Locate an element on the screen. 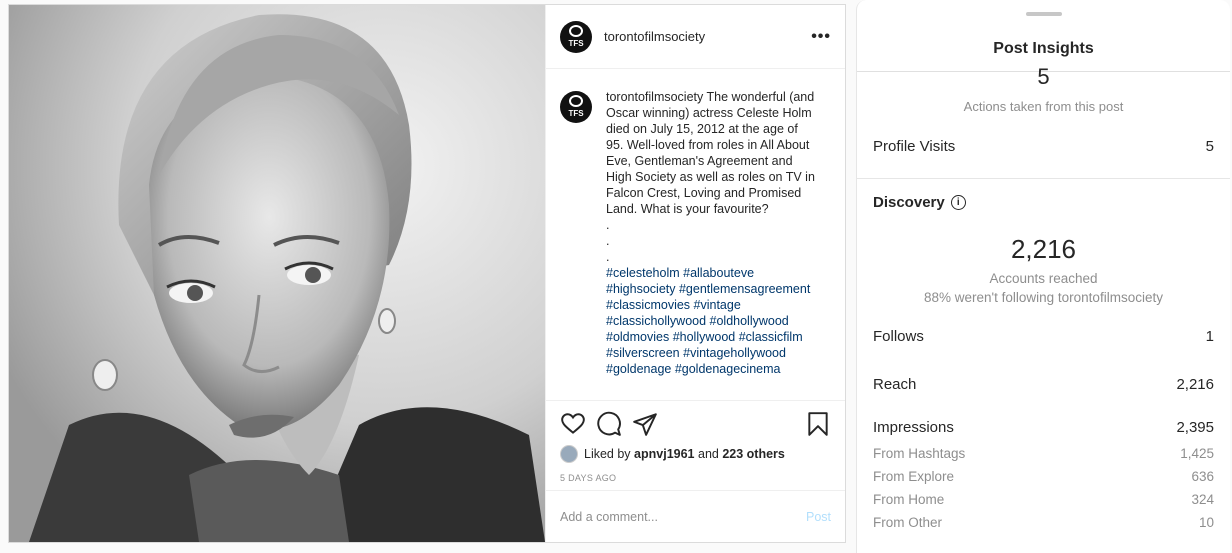 The image size is (1232, 553). discovery-heading: Discovery i is located at coordinates (919, 202).